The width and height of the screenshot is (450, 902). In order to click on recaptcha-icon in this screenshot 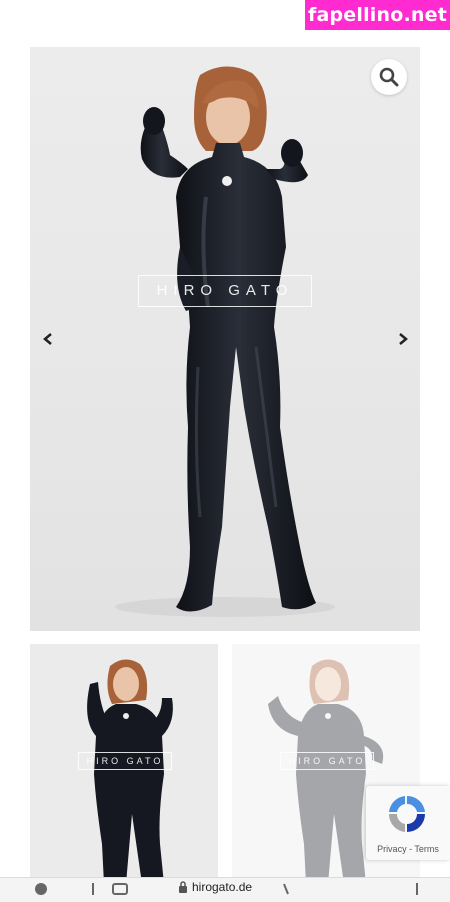, I will do `click(406, 813)`.